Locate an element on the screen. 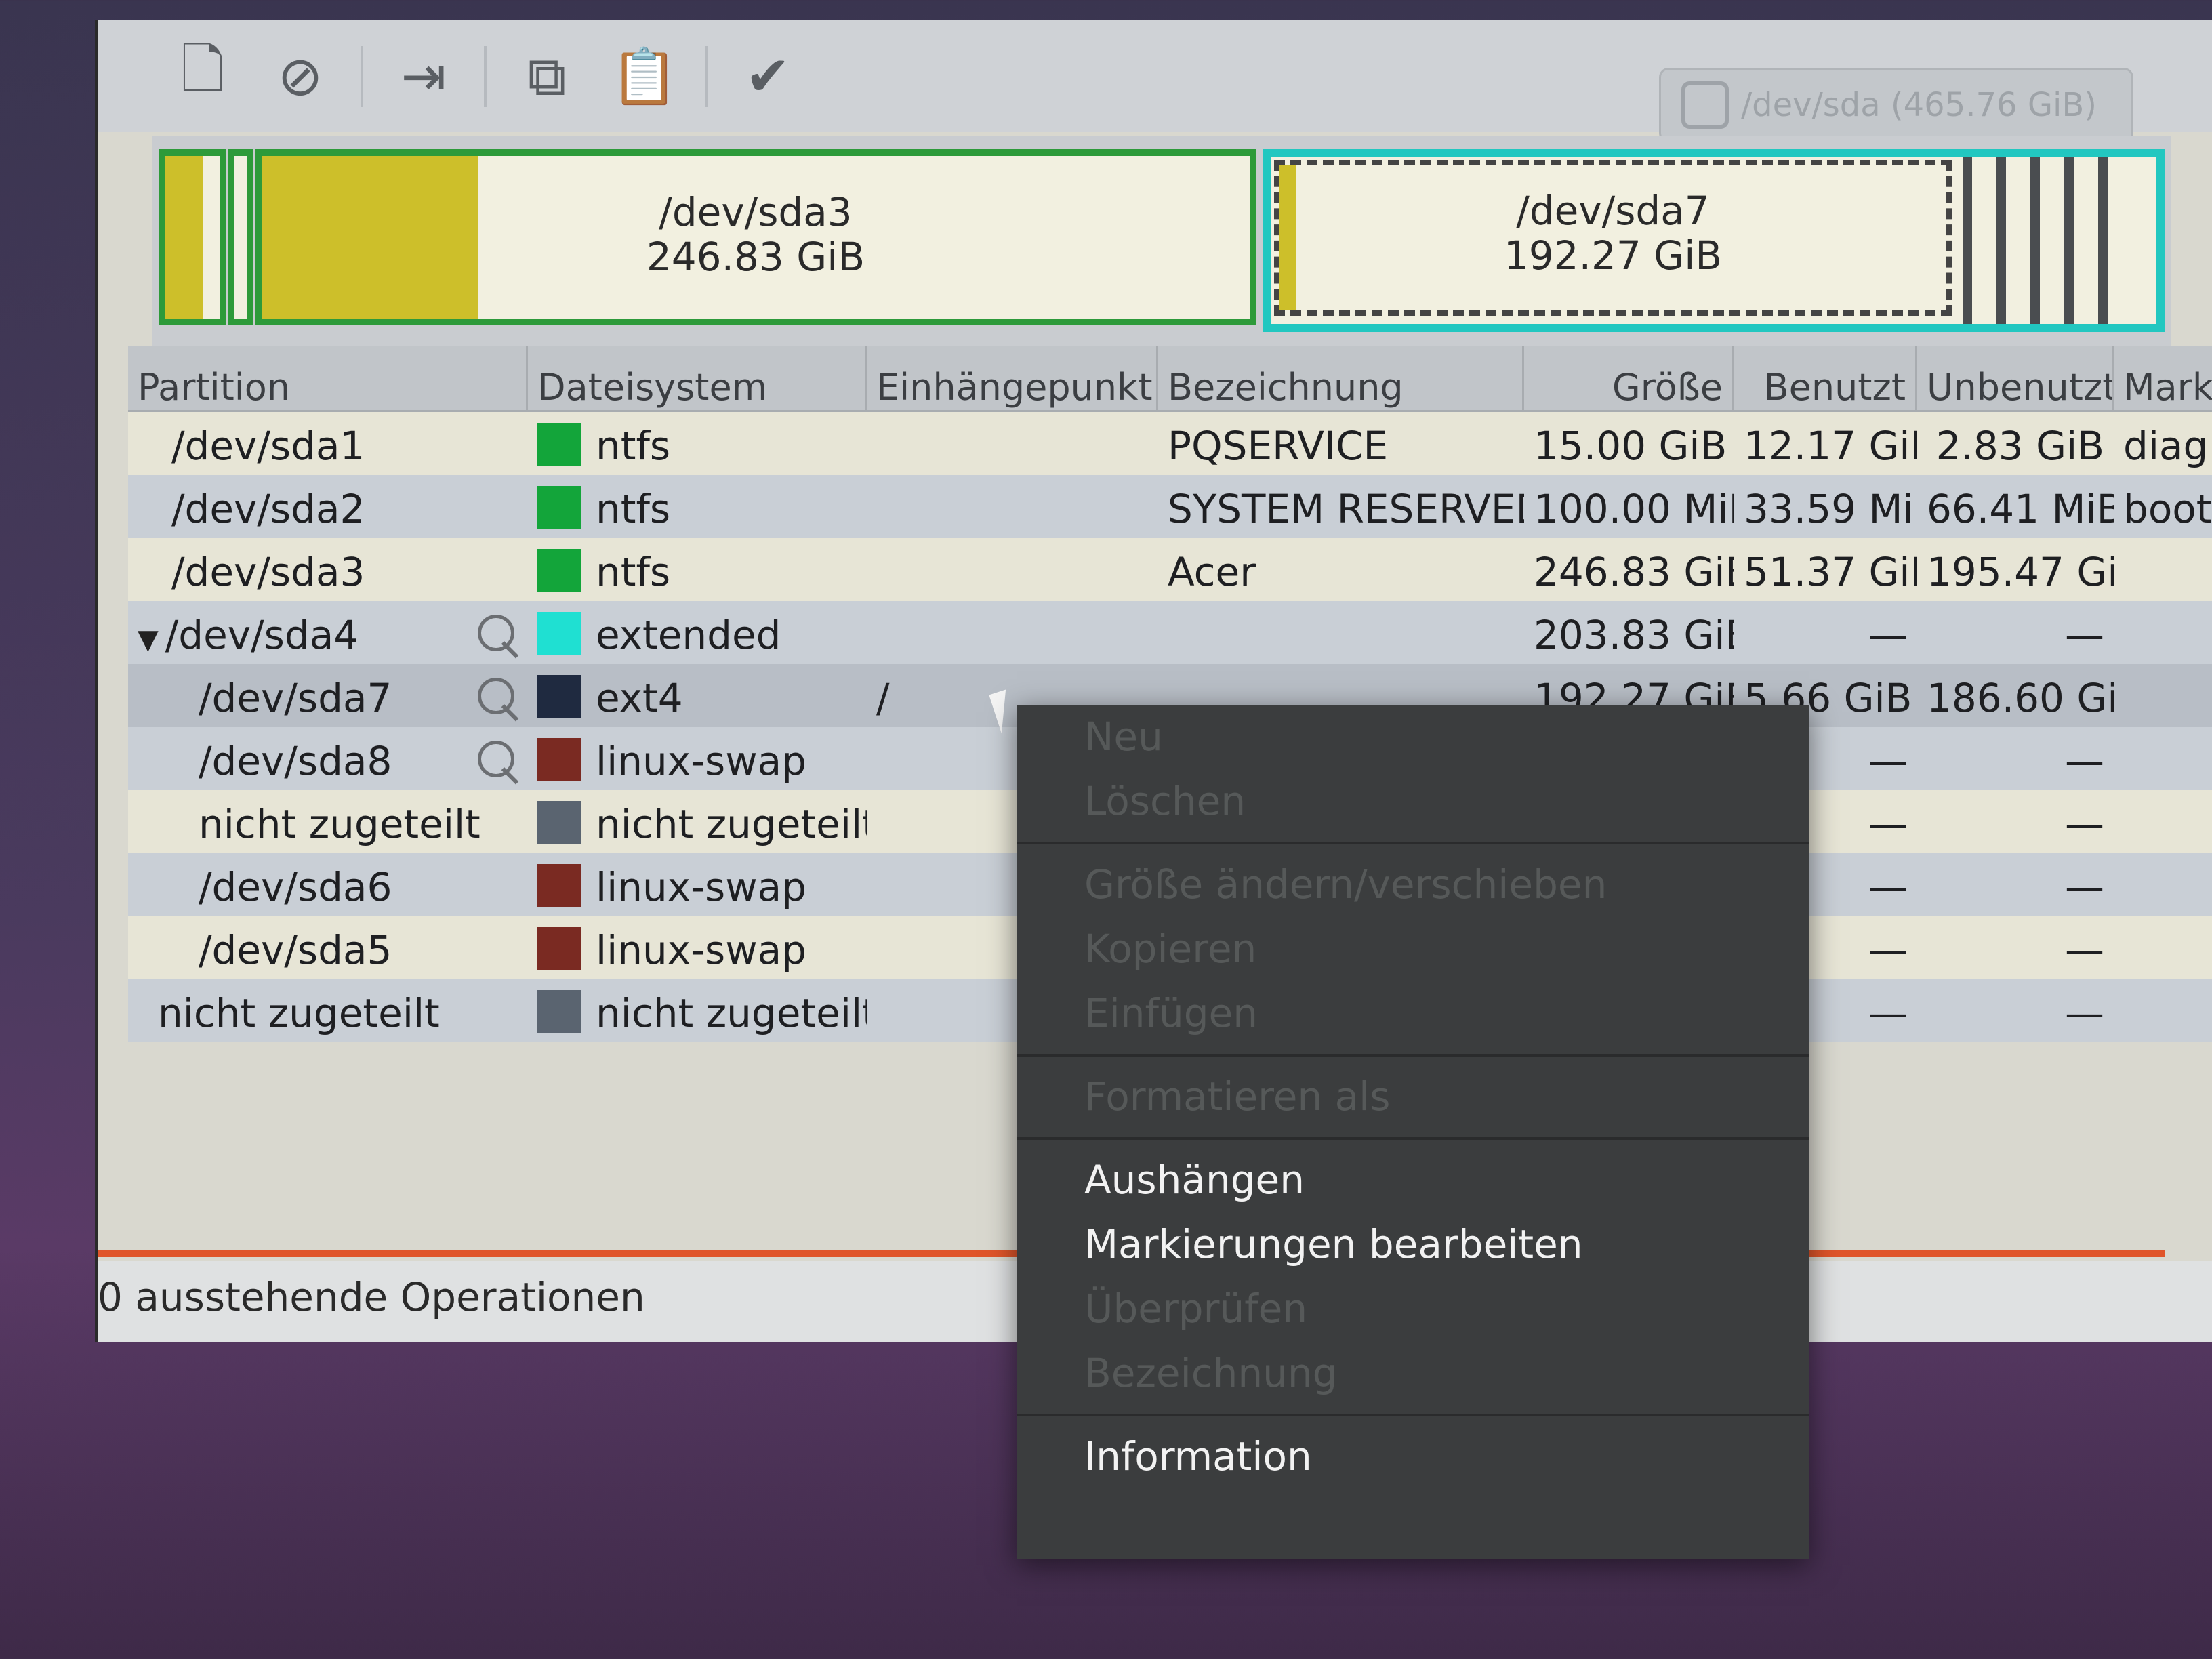 The width and height of the screenshot is (2212, 1659). flags-cell: boot is located at coordinates (2167, 509).